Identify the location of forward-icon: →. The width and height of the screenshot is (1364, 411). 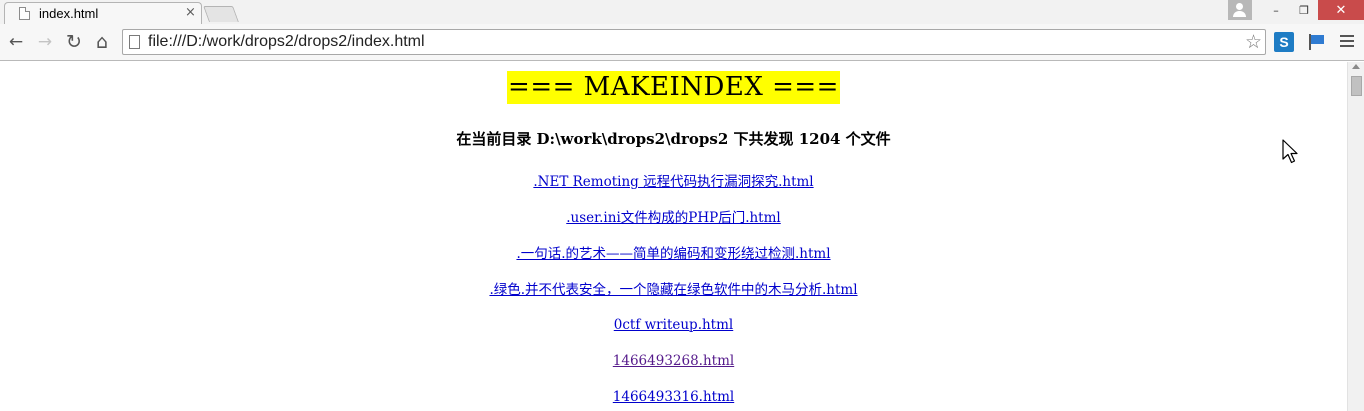
(45, 42).